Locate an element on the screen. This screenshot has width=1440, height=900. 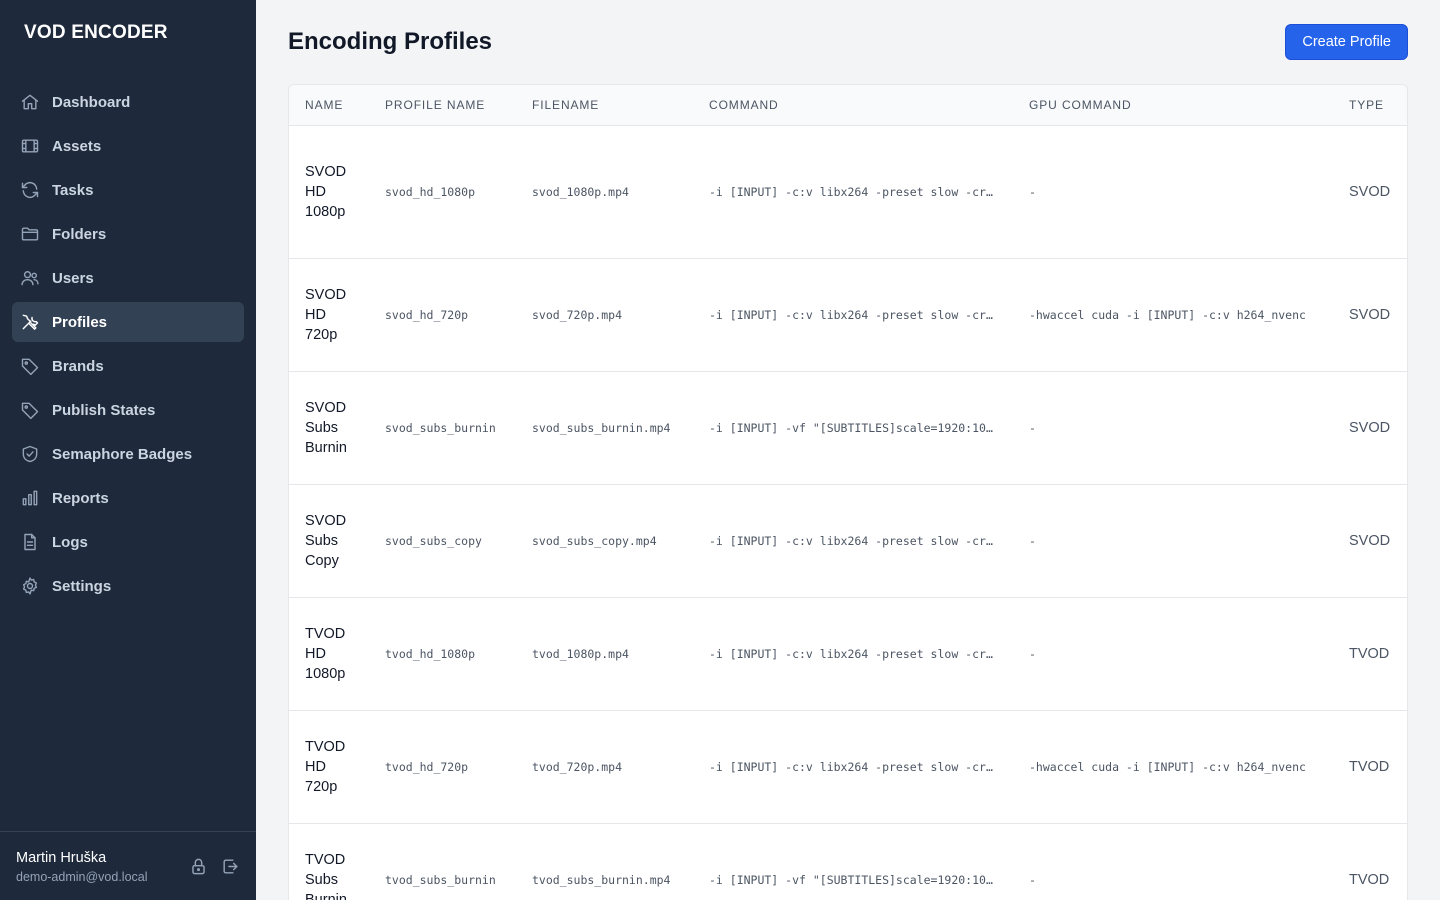
users-icon is located at coordinates (30, 278).